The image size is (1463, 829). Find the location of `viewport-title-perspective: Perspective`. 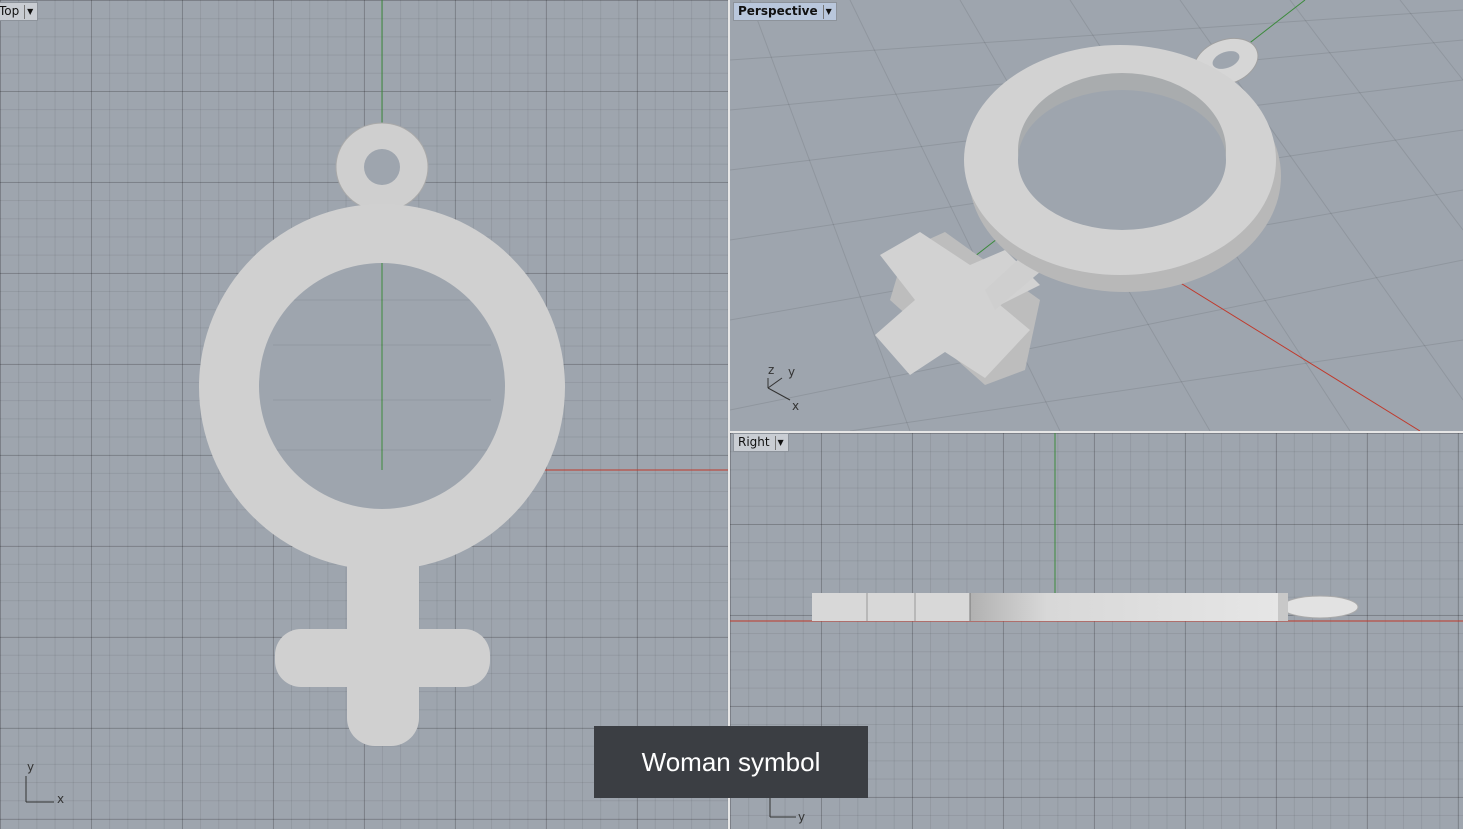

viewport-title-perspective: Perspective is located at coordinates (778, 11).